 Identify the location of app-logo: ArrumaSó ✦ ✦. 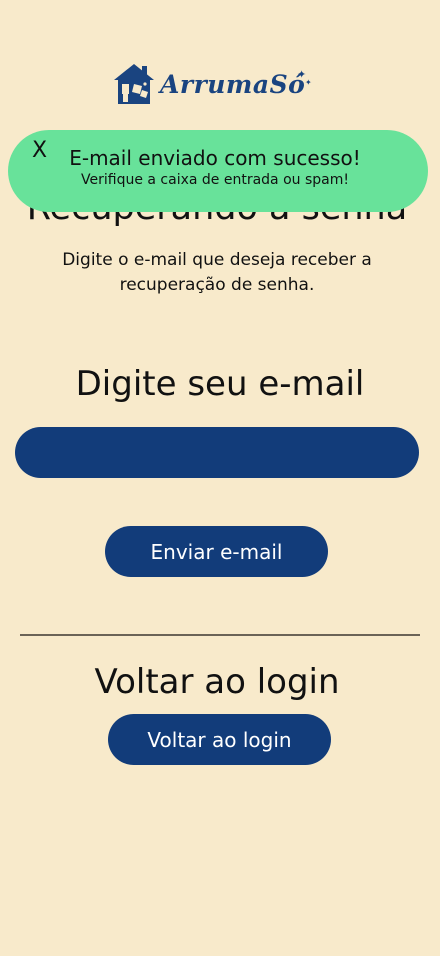
(212, 84).